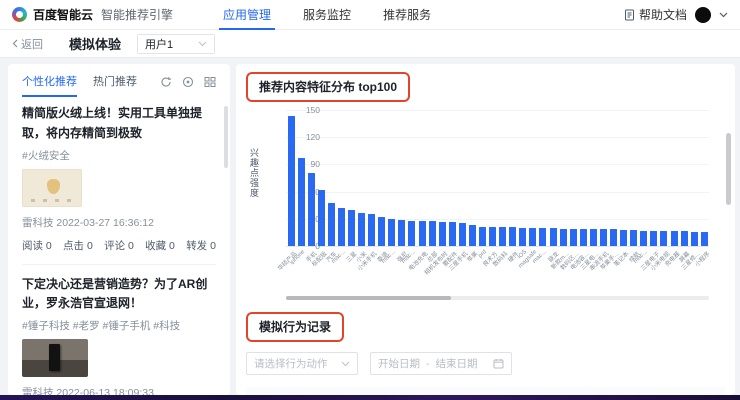  Describe the element at coordinates (291, 364) in the screenshot. I see `action-filter-placeholder: 请选择行为动作` at that location.